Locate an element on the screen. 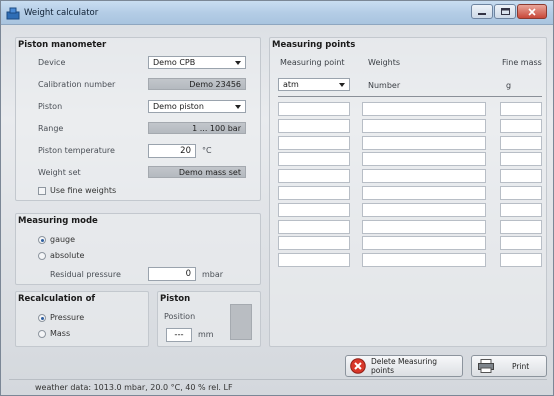  residual-pressure-unit: mbar is located at coordinates (213, 274).